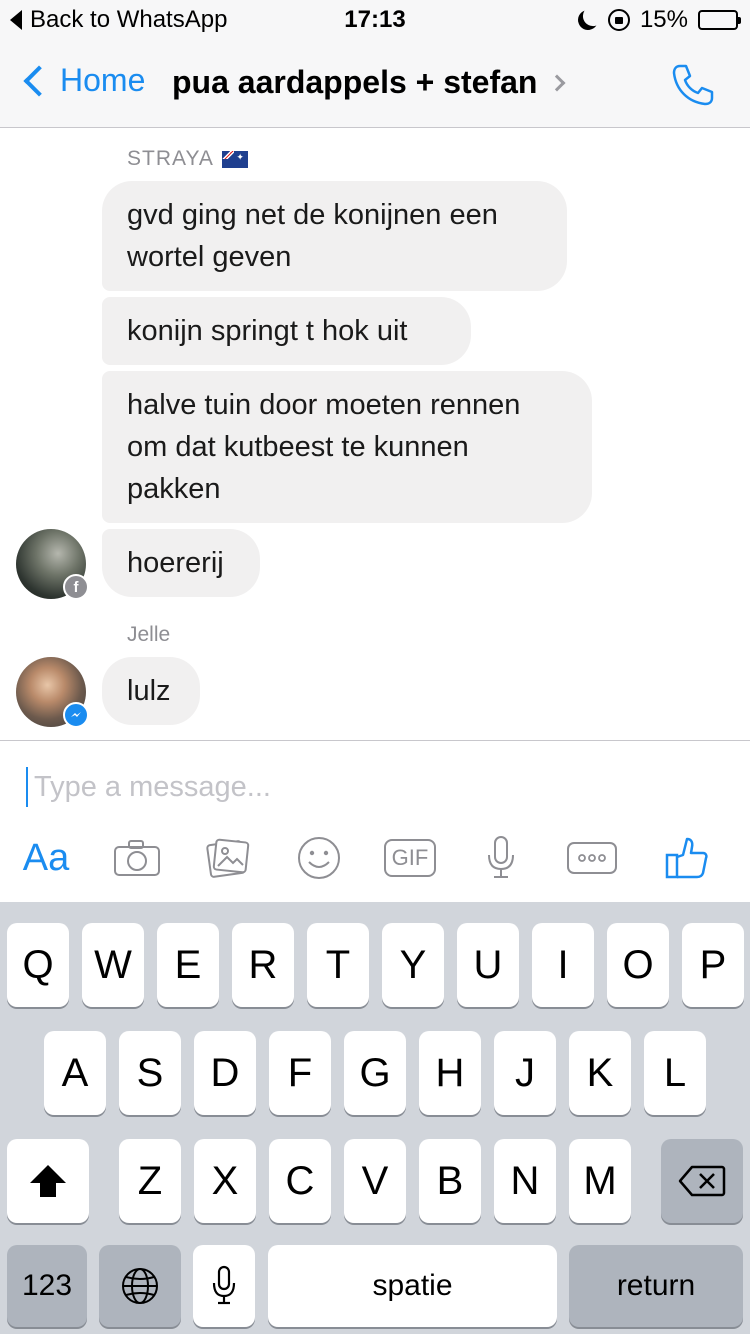 This screenshot has height=1334, width=750. What do you see at coordinates (38, 965) in the screenshot?
I see `key-q: Q` at bounding box center [38, 965].